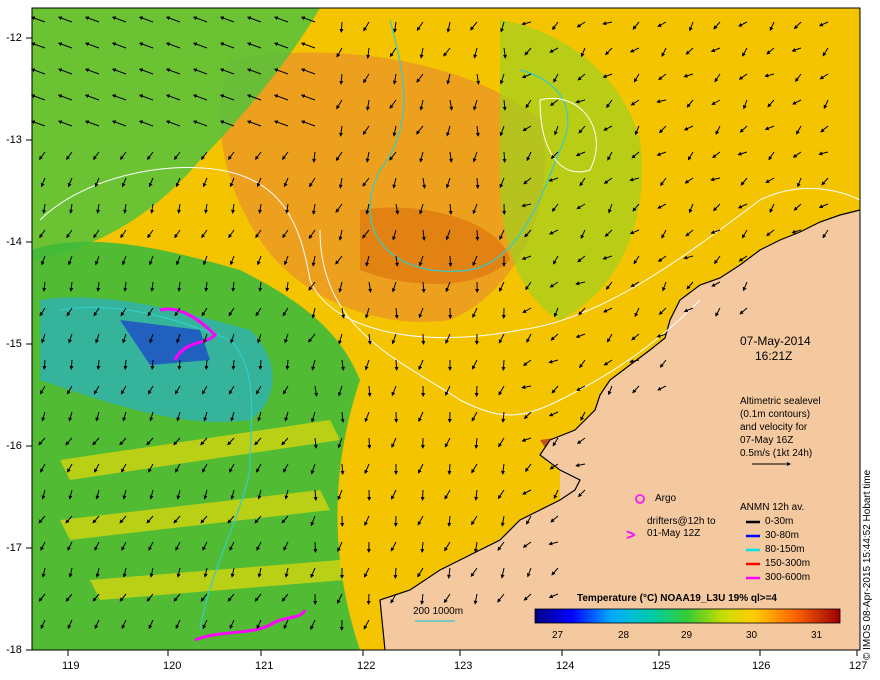  I want to click on drifter-icon: >, so click(630, 535).